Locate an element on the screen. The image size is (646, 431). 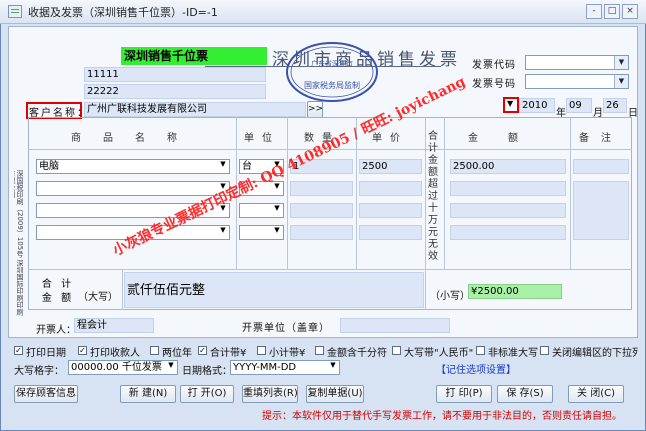
daxie-label: （大写） is located at coordinates (98, 297).